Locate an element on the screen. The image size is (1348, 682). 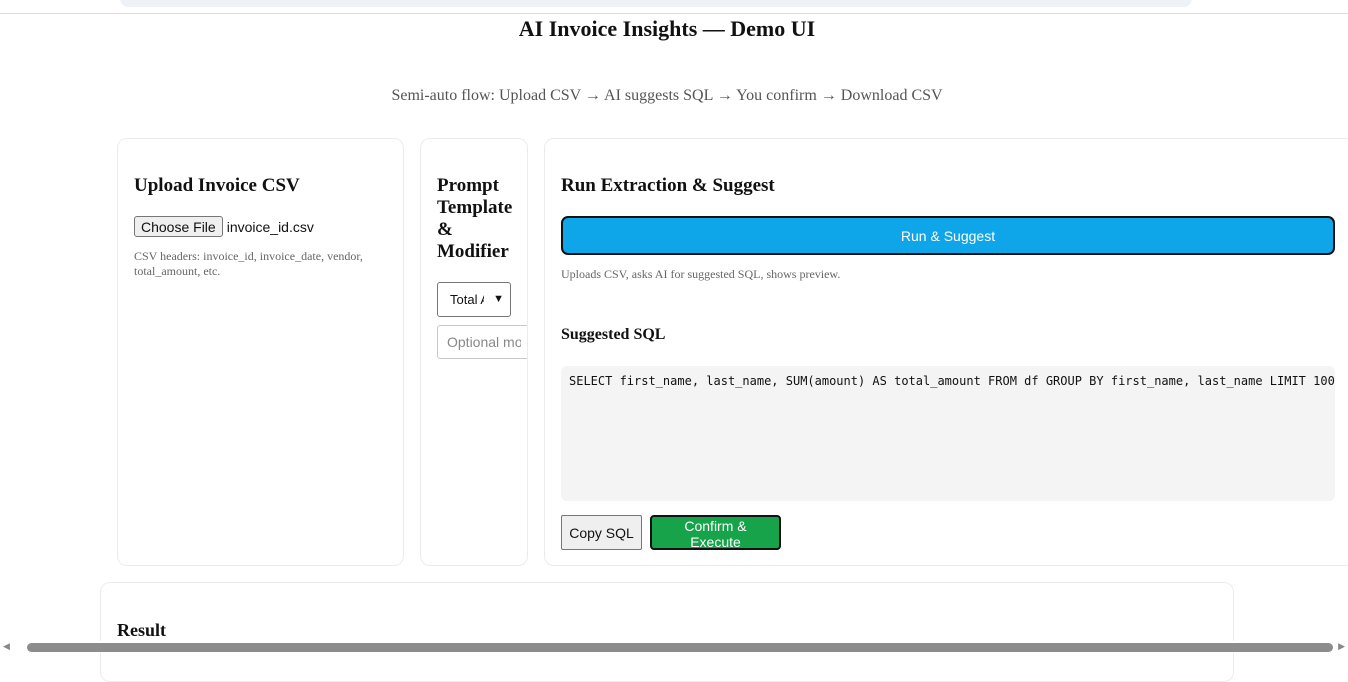
choose-file-button: Choose File is located at coordinates (178, 226).